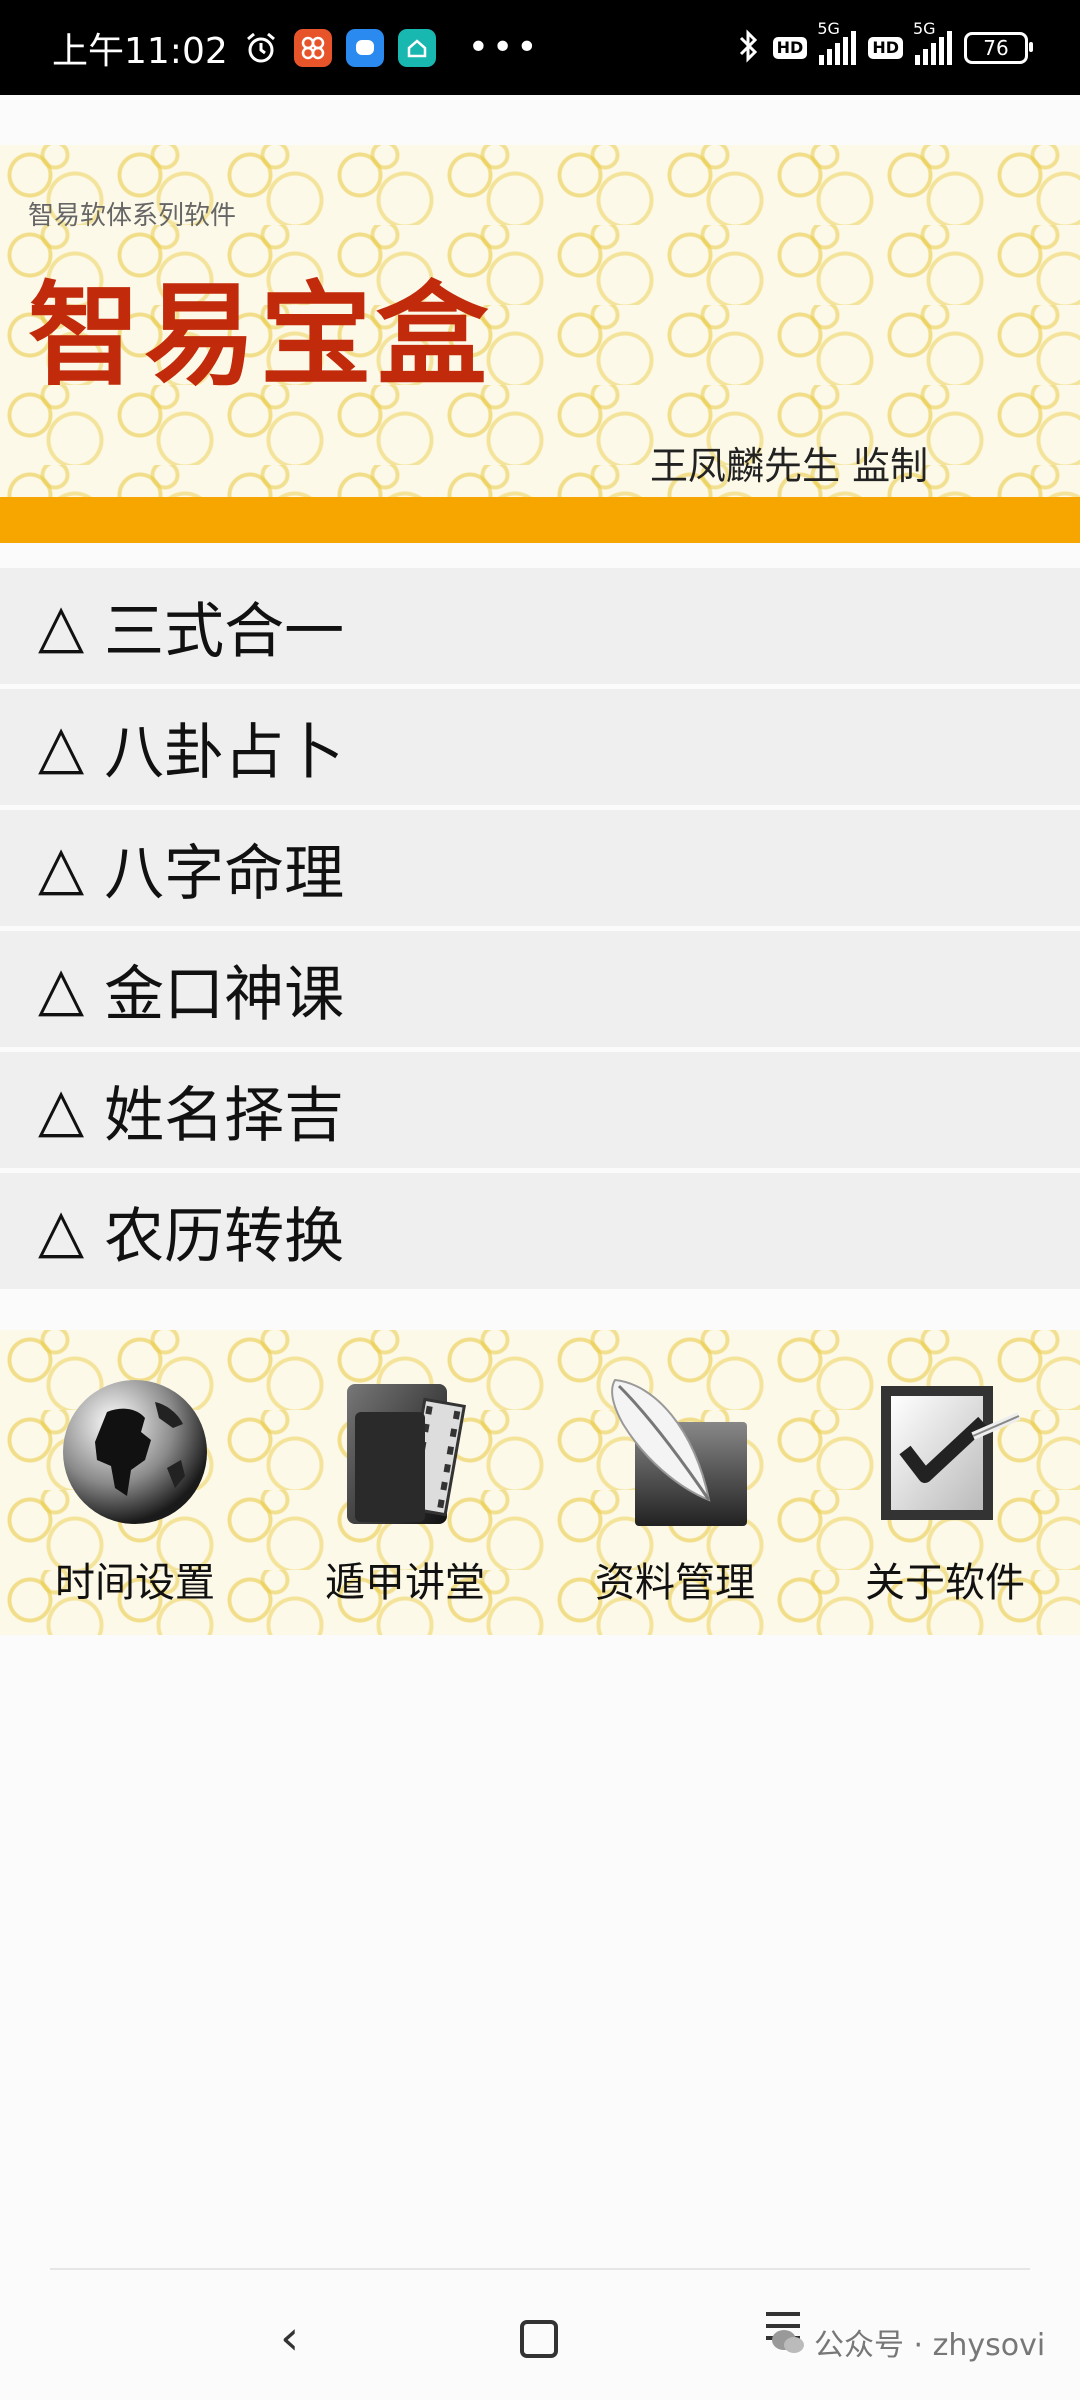 The height and width of the screenshot is (2400, 1080). Describe the element at coordinates (837, 42) in the screenshot. I see `signal-icon-1: 5G` at that location.